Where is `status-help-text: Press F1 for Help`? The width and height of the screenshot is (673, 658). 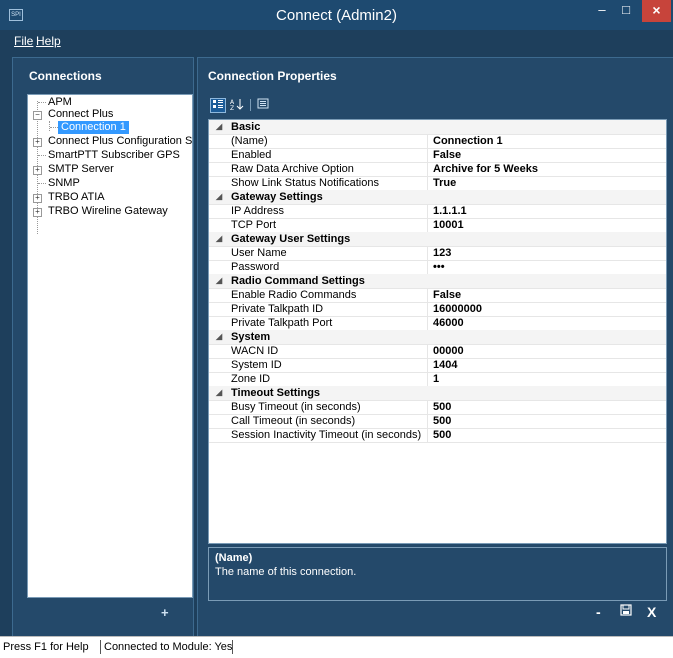 status-help-text: Press F1 for Help is located at coordinates (46, 647).